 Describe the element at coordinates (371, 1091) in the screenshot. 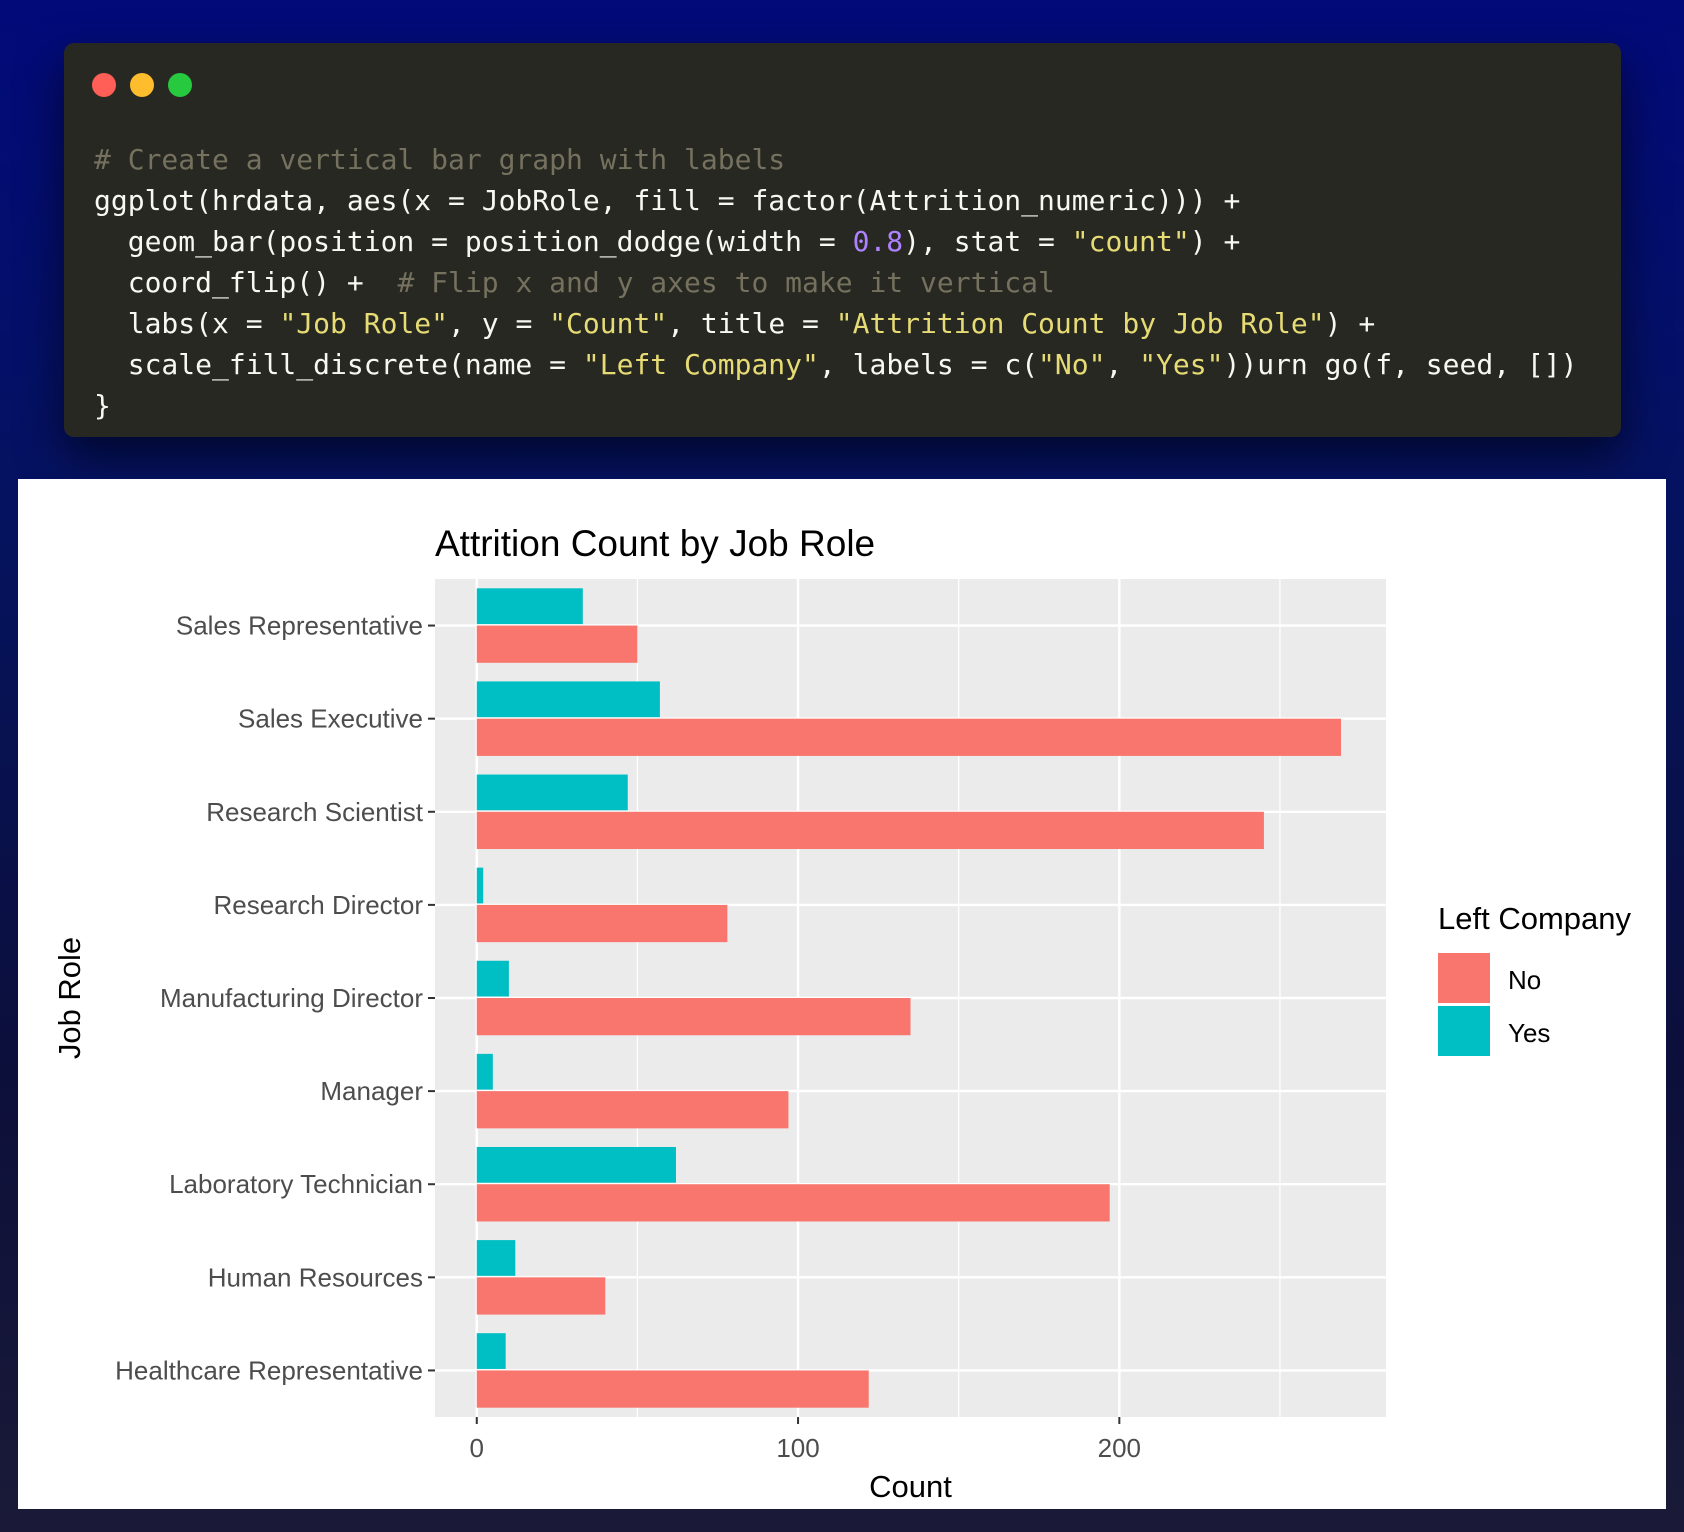

I see `y-tick-label: Manager` at that location.